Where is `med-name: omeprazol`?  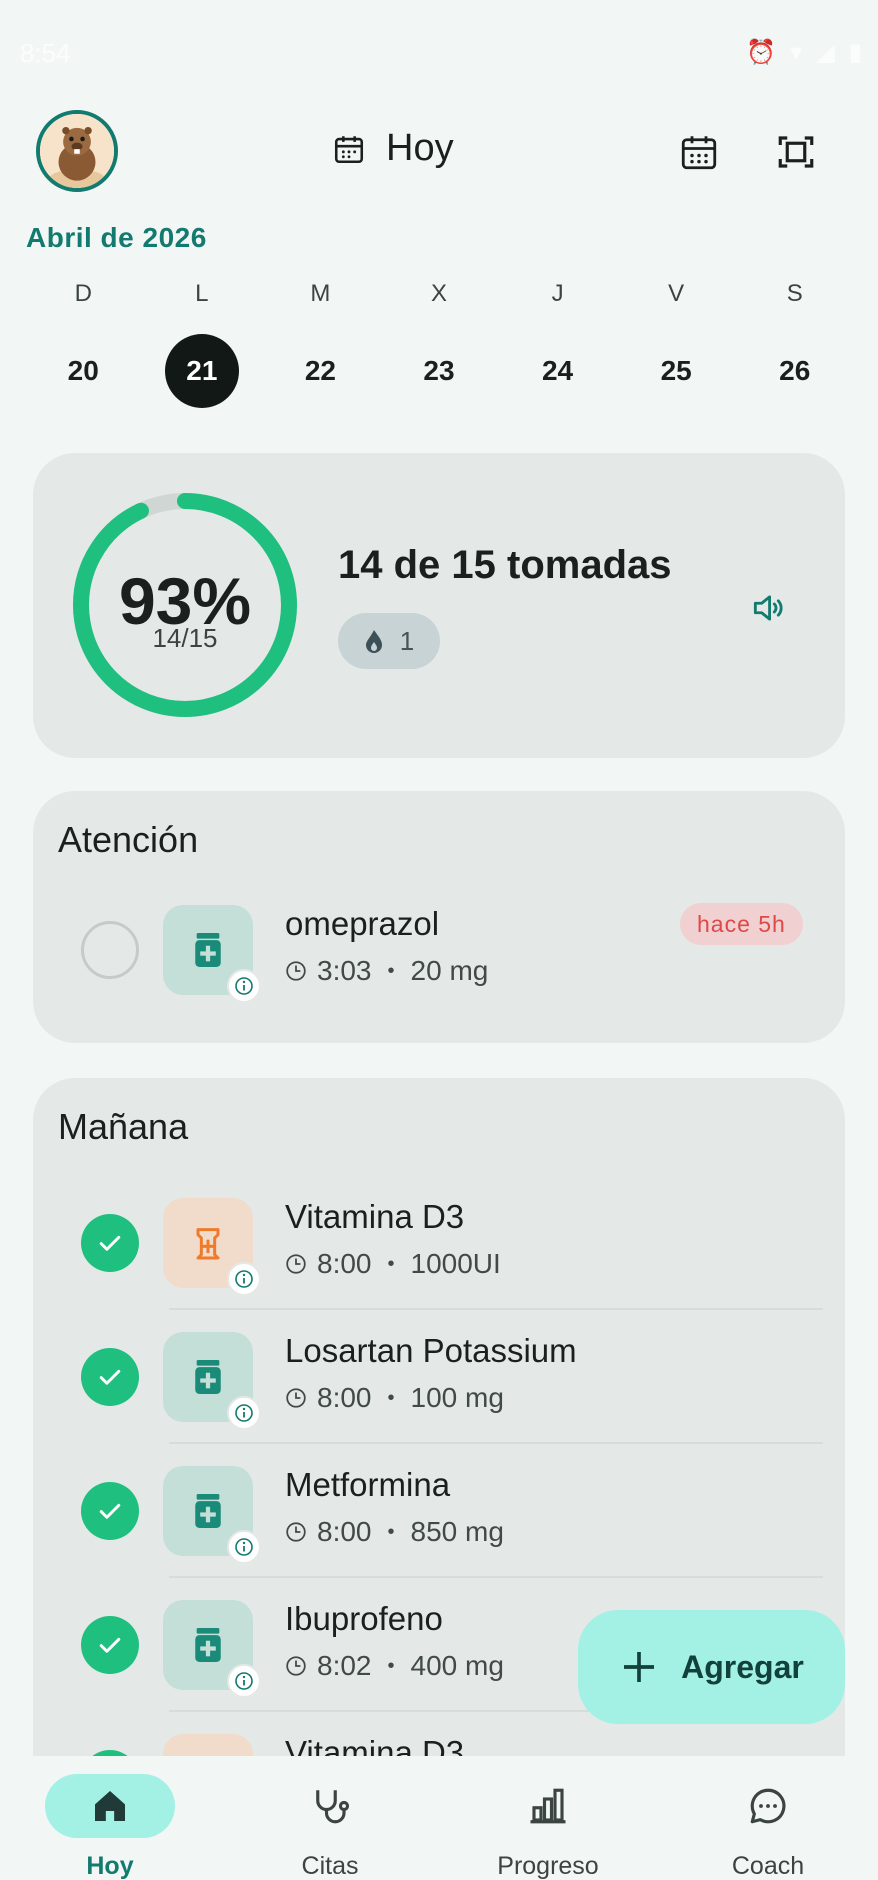
med-name: omeprazol is located at coordinates (362, 923).